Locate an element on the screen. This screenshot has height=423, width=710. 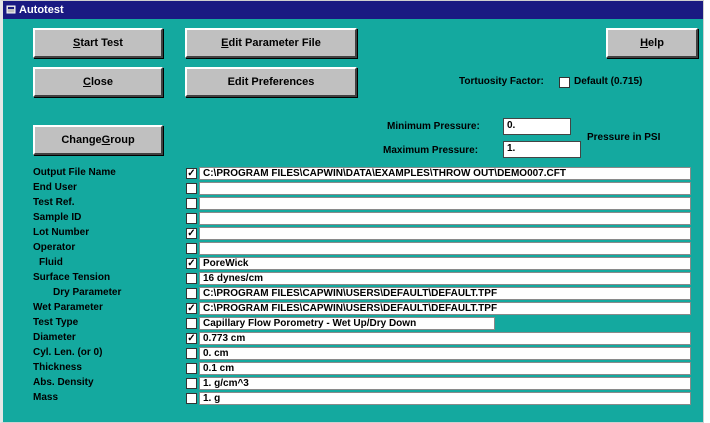
pressure-unit-label: Pressure in PSI is located at coordinates (624, 137).